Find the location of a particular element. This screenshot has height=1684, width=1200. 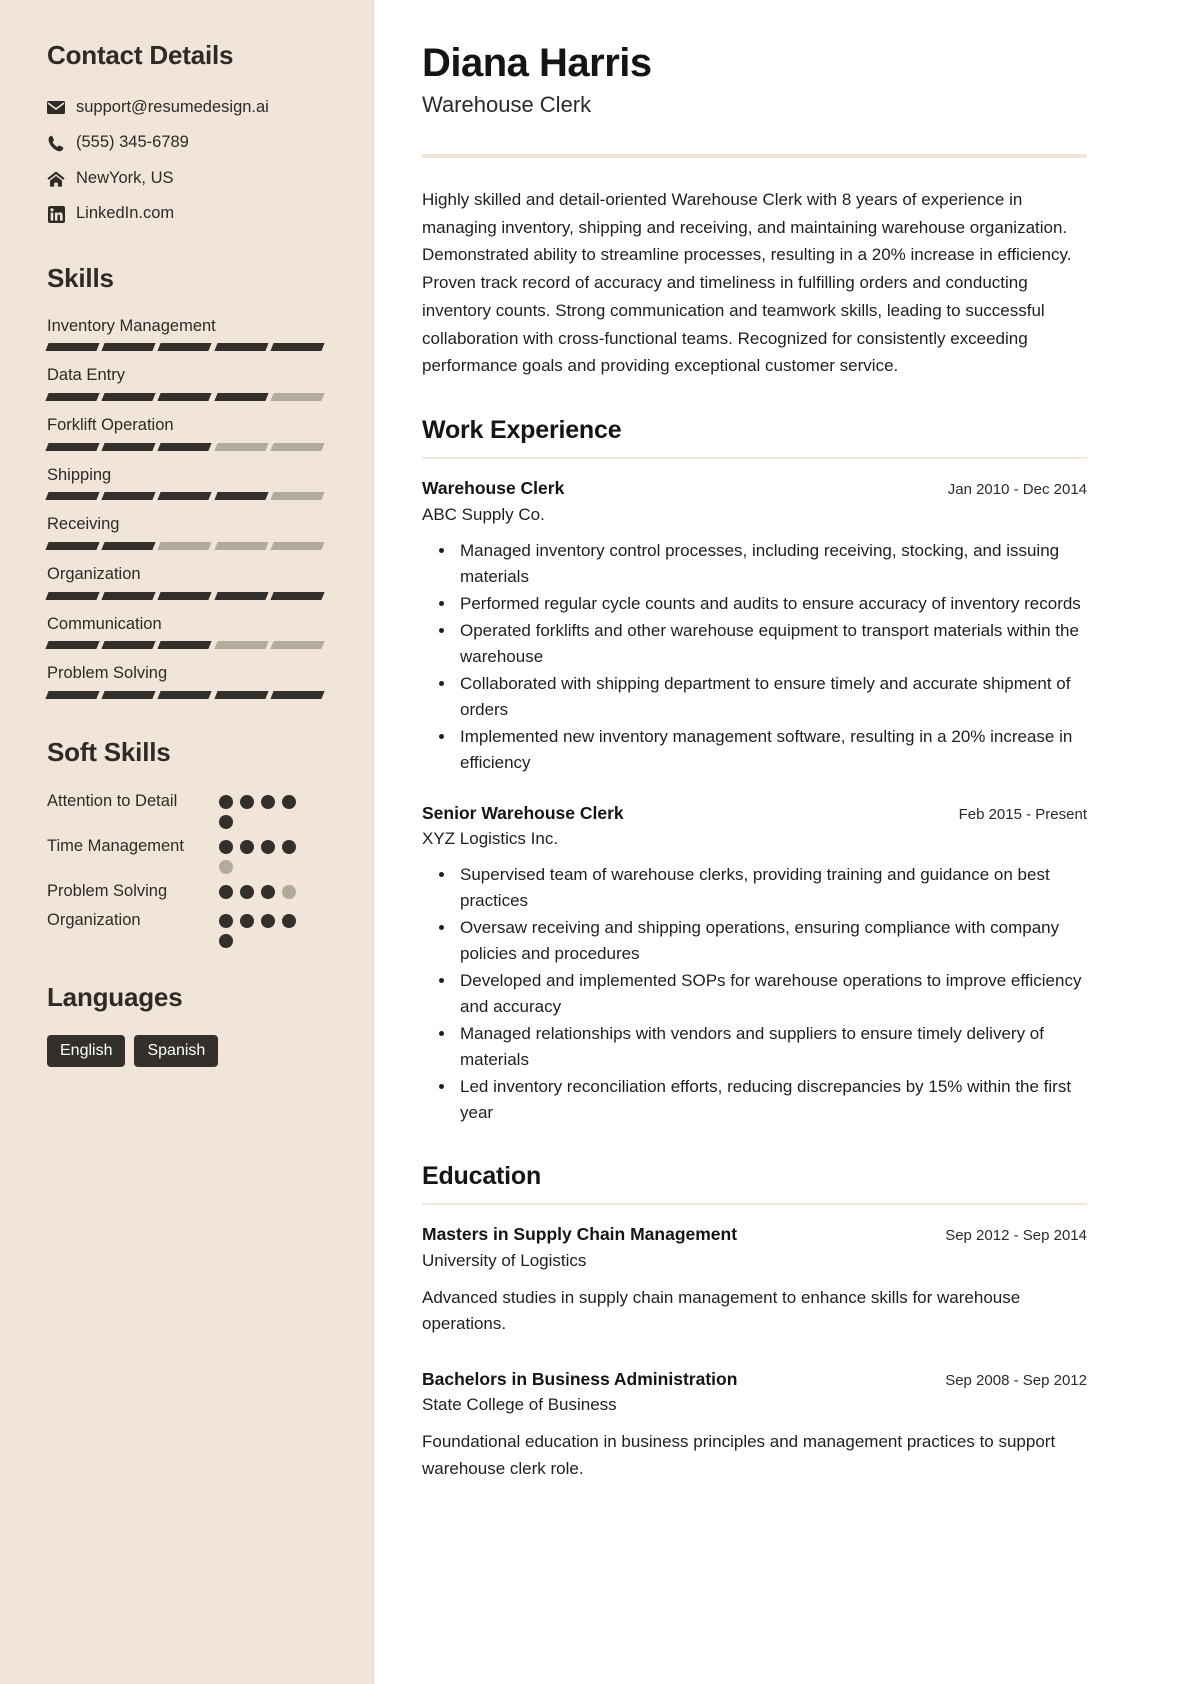

header-divider is located at coordinates (754, 156).